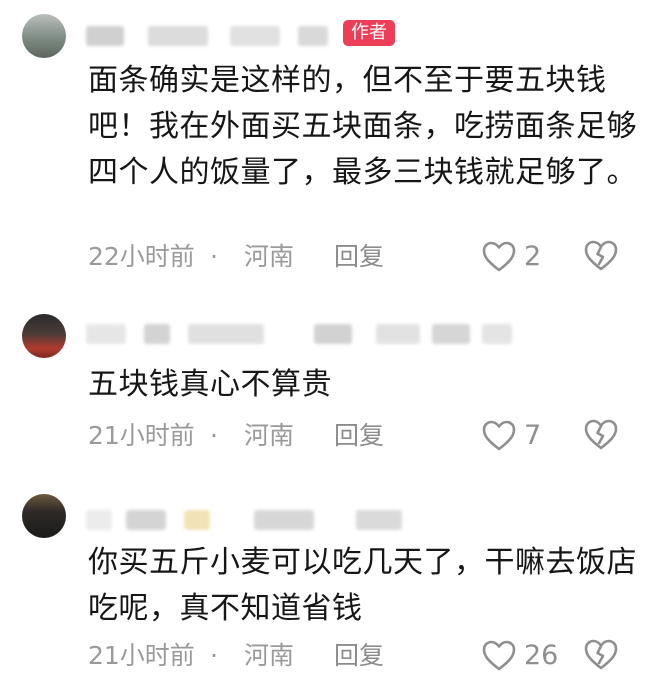 Image resolution: width=660 pixels, height=696 pixels. Describe the element at coordinates (541, 655) in the screenshot. I see `like-count: 26` at that location.